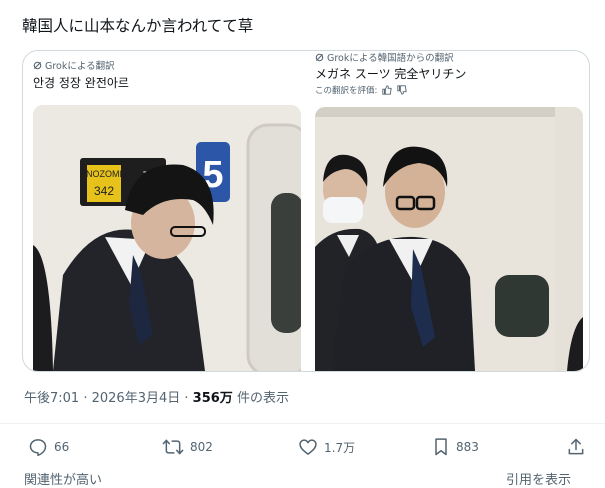  Describe the element at coordinates (346, 91) in the screenshot. I see `rate-label: この翻訳を評価:` at that location.